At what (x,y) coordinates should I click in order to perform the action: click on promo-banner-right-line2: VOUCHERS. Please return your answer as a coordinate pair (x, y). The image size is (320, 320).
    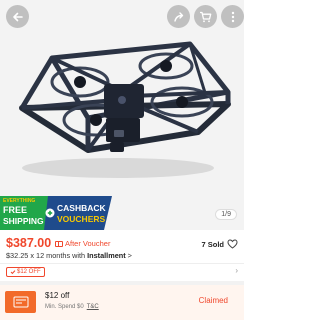
    Looking at the image, I should click on (81, 219).